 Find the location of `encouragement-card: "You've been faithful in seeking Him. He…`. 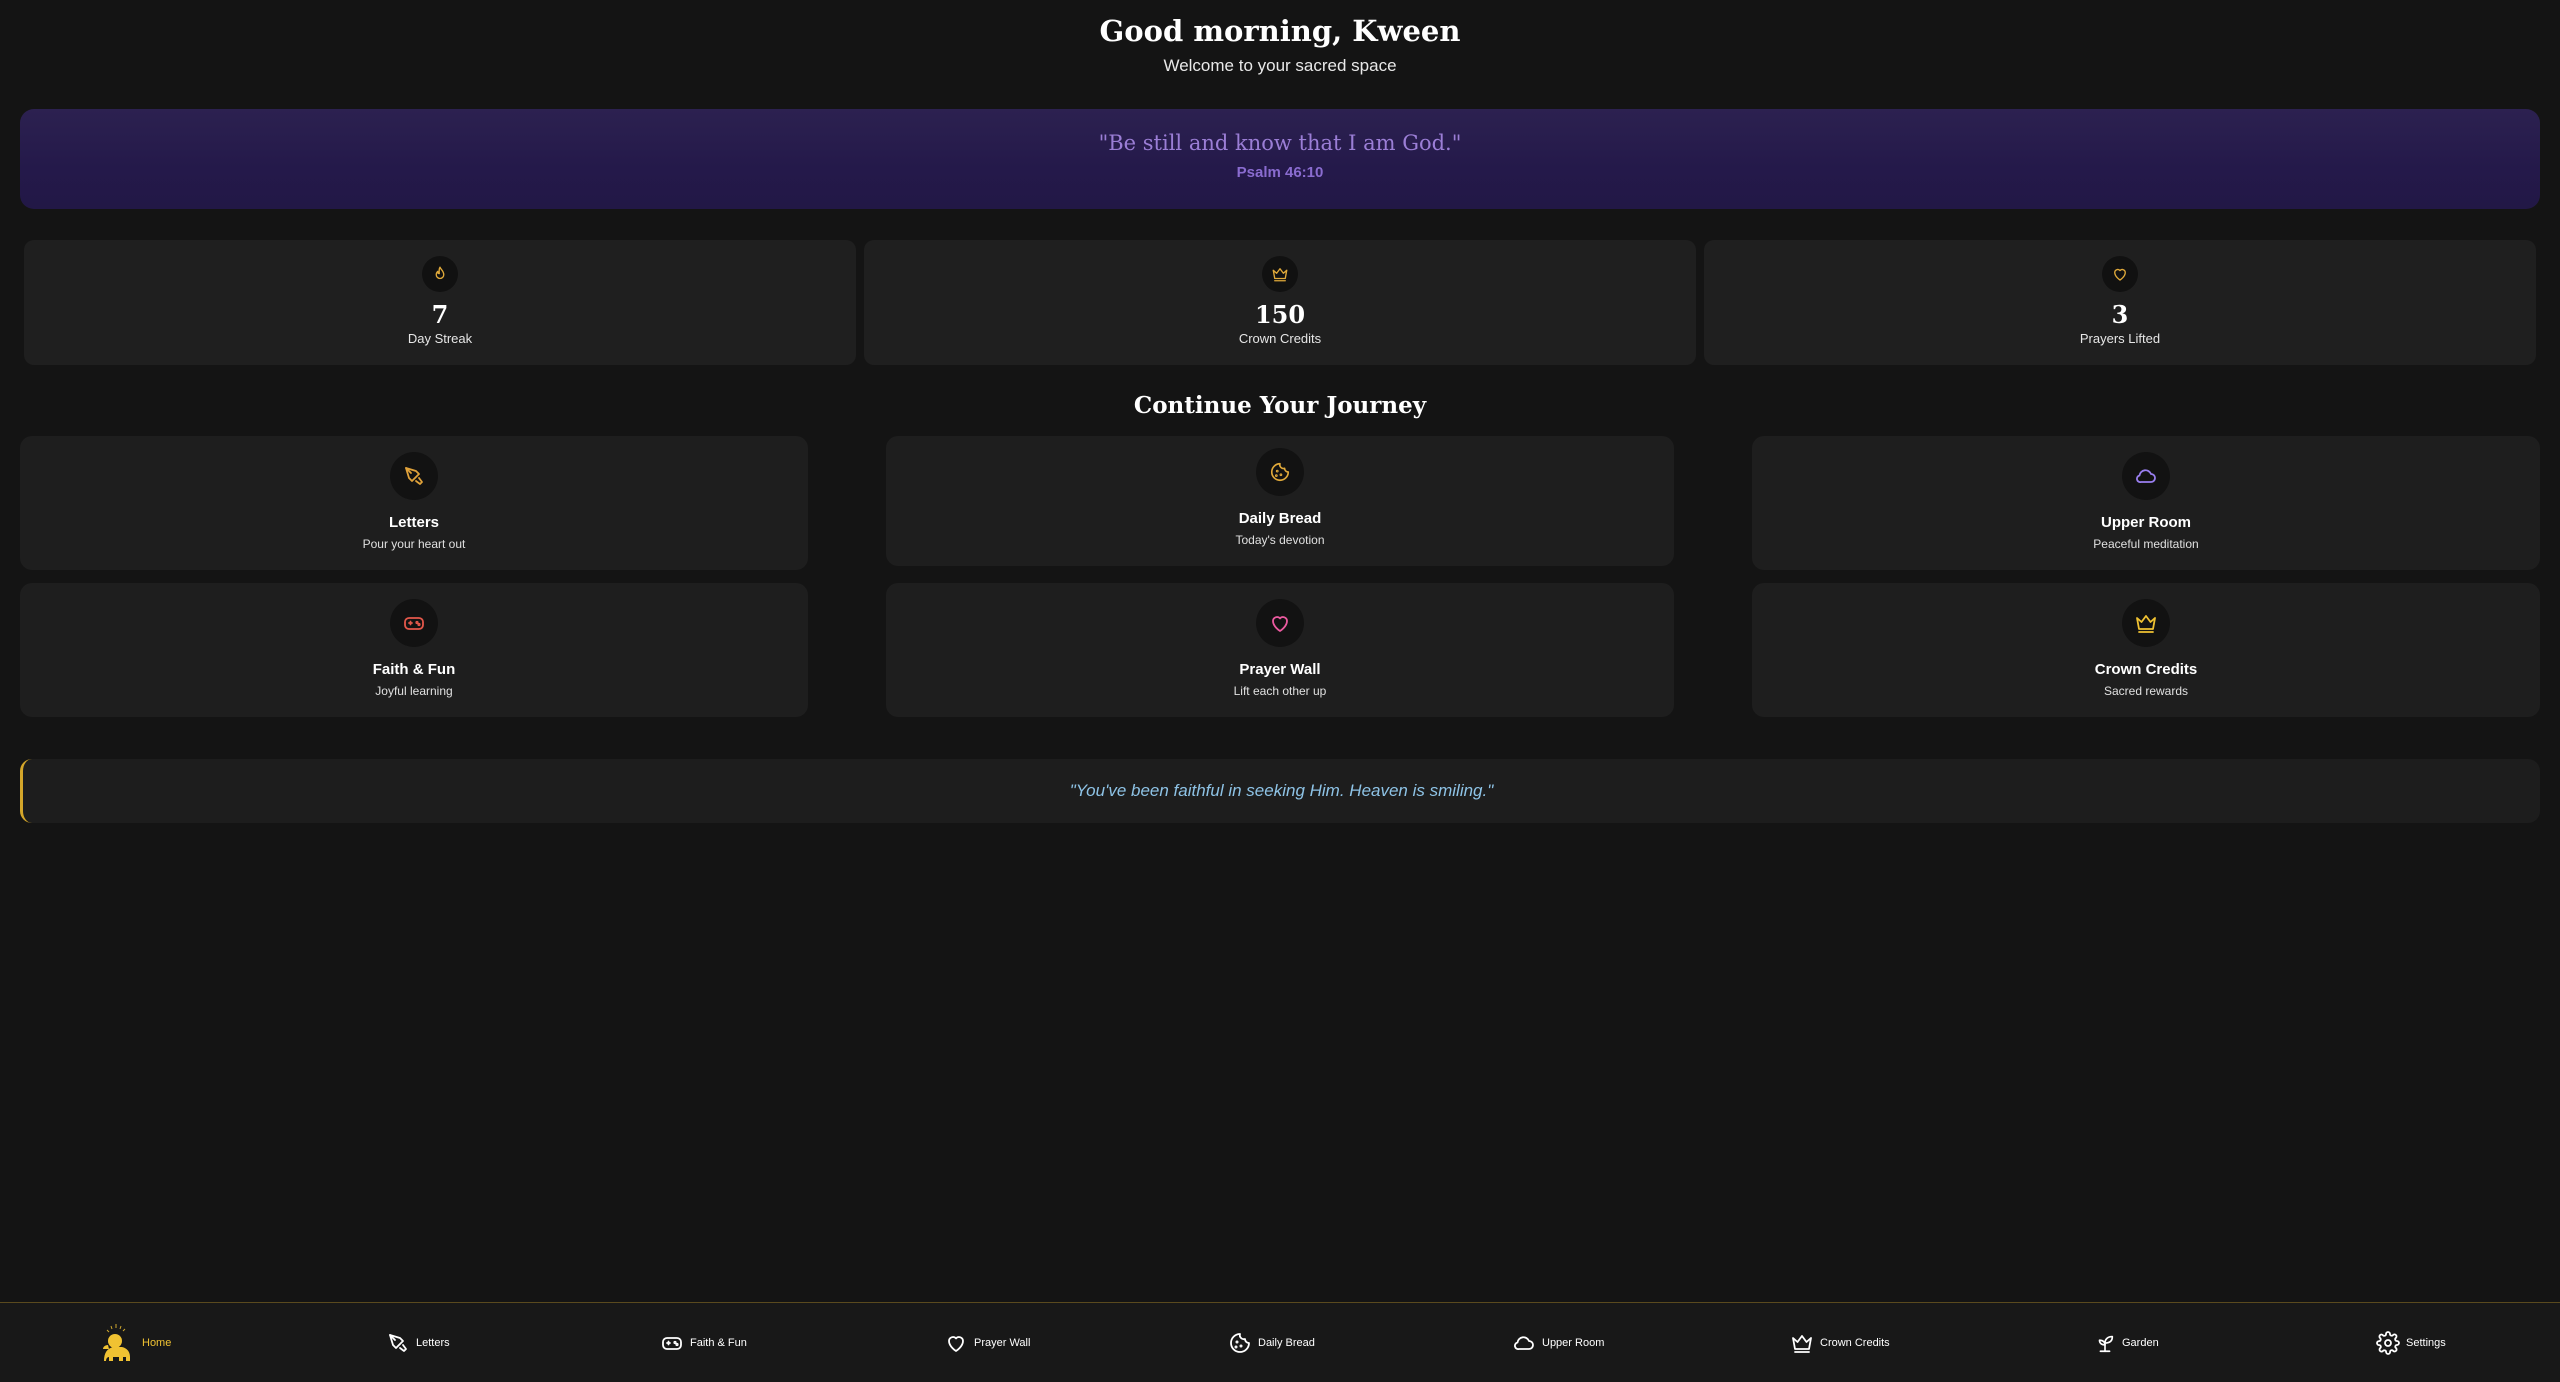

encouragement-card: "You've been faithful in seeking Him. He… is located at coordinates (1280, 791).